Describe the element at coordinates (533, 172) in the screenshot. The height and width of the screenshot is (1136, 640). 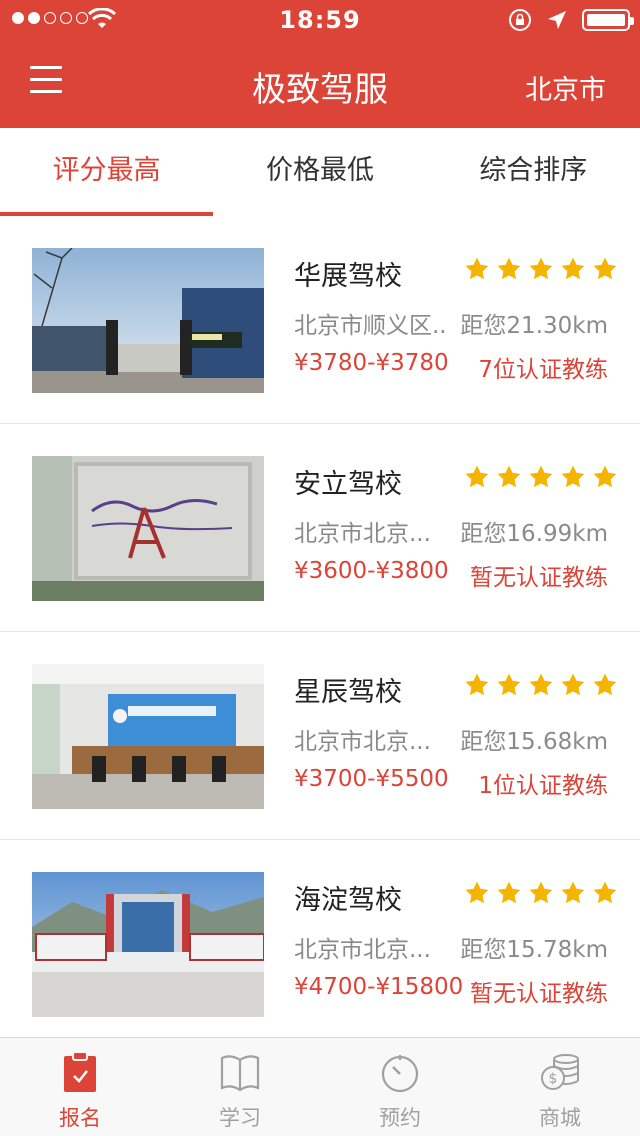
I see `tab-overall-ranking: 综合排序` at that location.